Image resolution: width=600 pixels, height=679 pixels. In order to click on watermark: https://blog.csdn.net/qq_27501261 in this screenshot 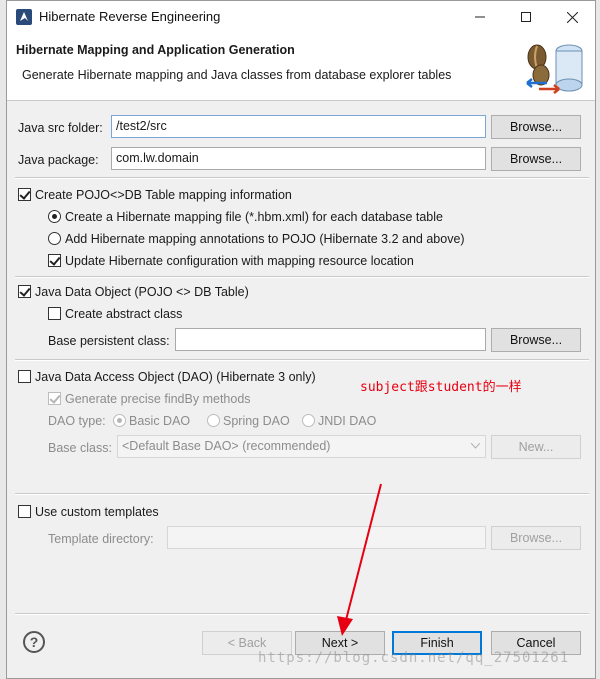, I will do `click(414, 658)`.